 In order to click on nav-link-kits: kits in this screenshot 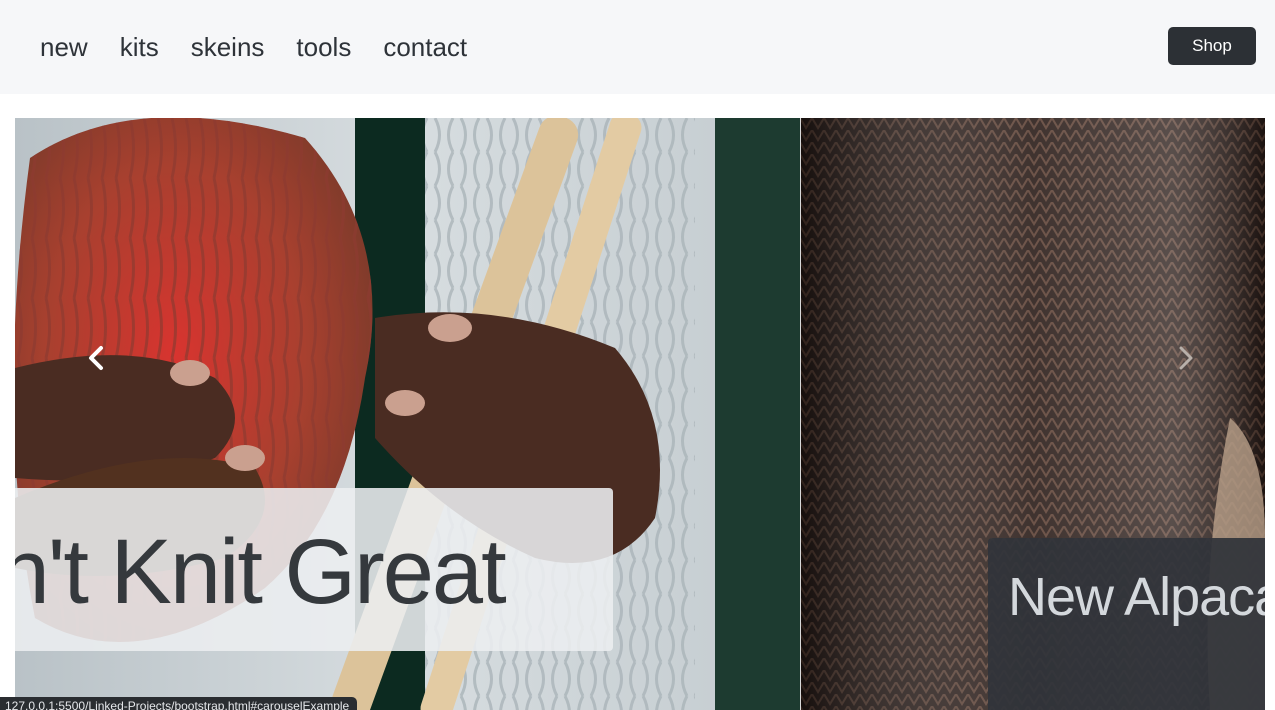, I will do `click(139, 47)`.